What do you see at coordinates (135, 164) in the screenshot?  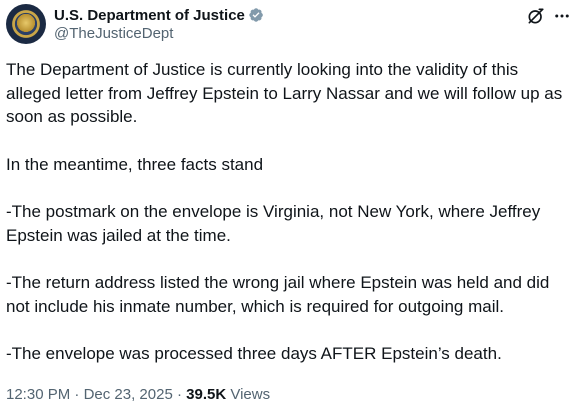 I see `post-paragraph: In the meantime, three facts stand` at bounding box center [135, 164].